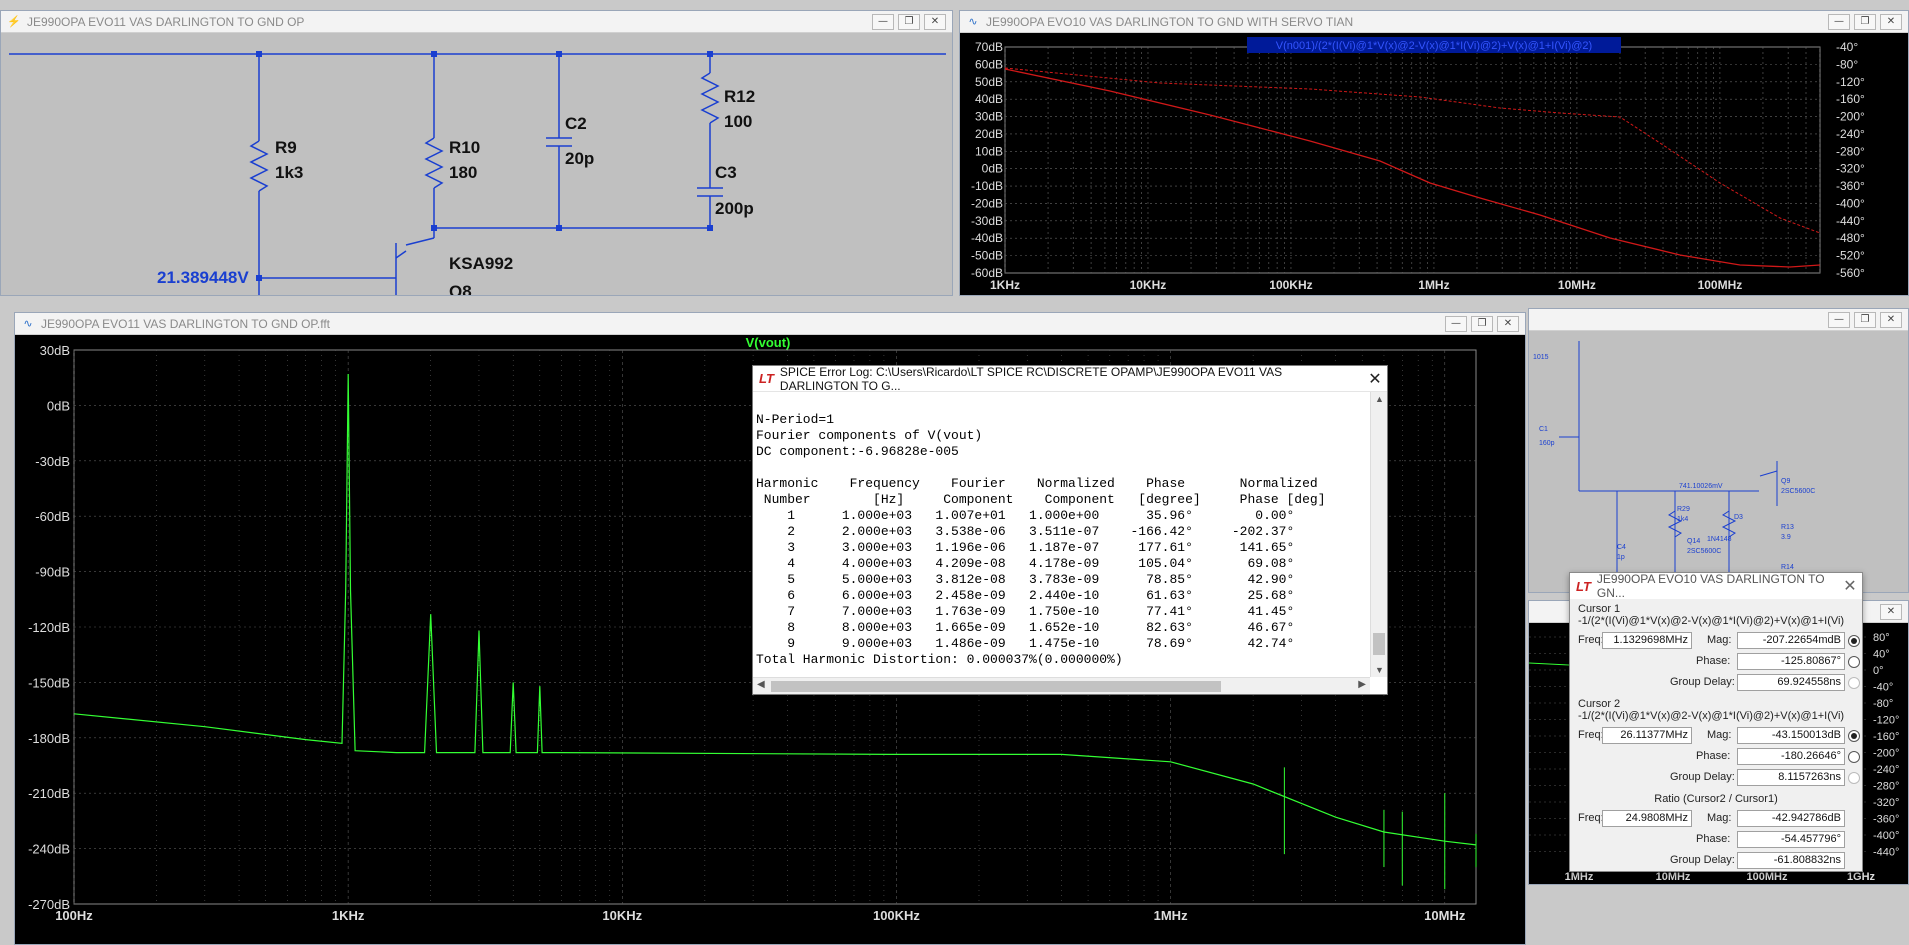  What do you see at coordinates (1787, 567) in the screenshot?
I see `right-label-14: R14` at bounding box center [1787, 567].